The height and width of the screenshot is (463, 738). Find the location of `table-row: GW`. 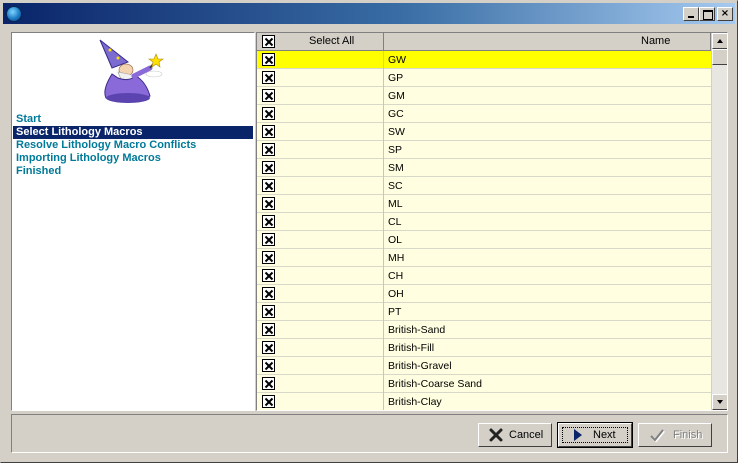

table-row: GW is located at coordinates (484, 60).